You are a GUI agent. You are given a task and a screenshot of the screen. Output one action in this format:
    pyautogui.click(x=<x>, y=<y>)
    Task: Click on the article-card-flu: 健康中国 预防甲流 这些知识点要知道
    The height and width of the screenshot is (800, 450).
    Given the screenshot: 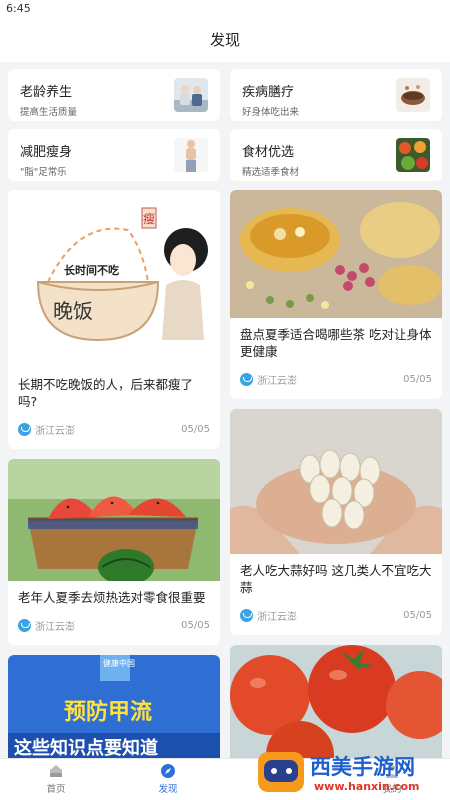 What is the action you would take?
    pyautogui.click(x=114, y=706)
    